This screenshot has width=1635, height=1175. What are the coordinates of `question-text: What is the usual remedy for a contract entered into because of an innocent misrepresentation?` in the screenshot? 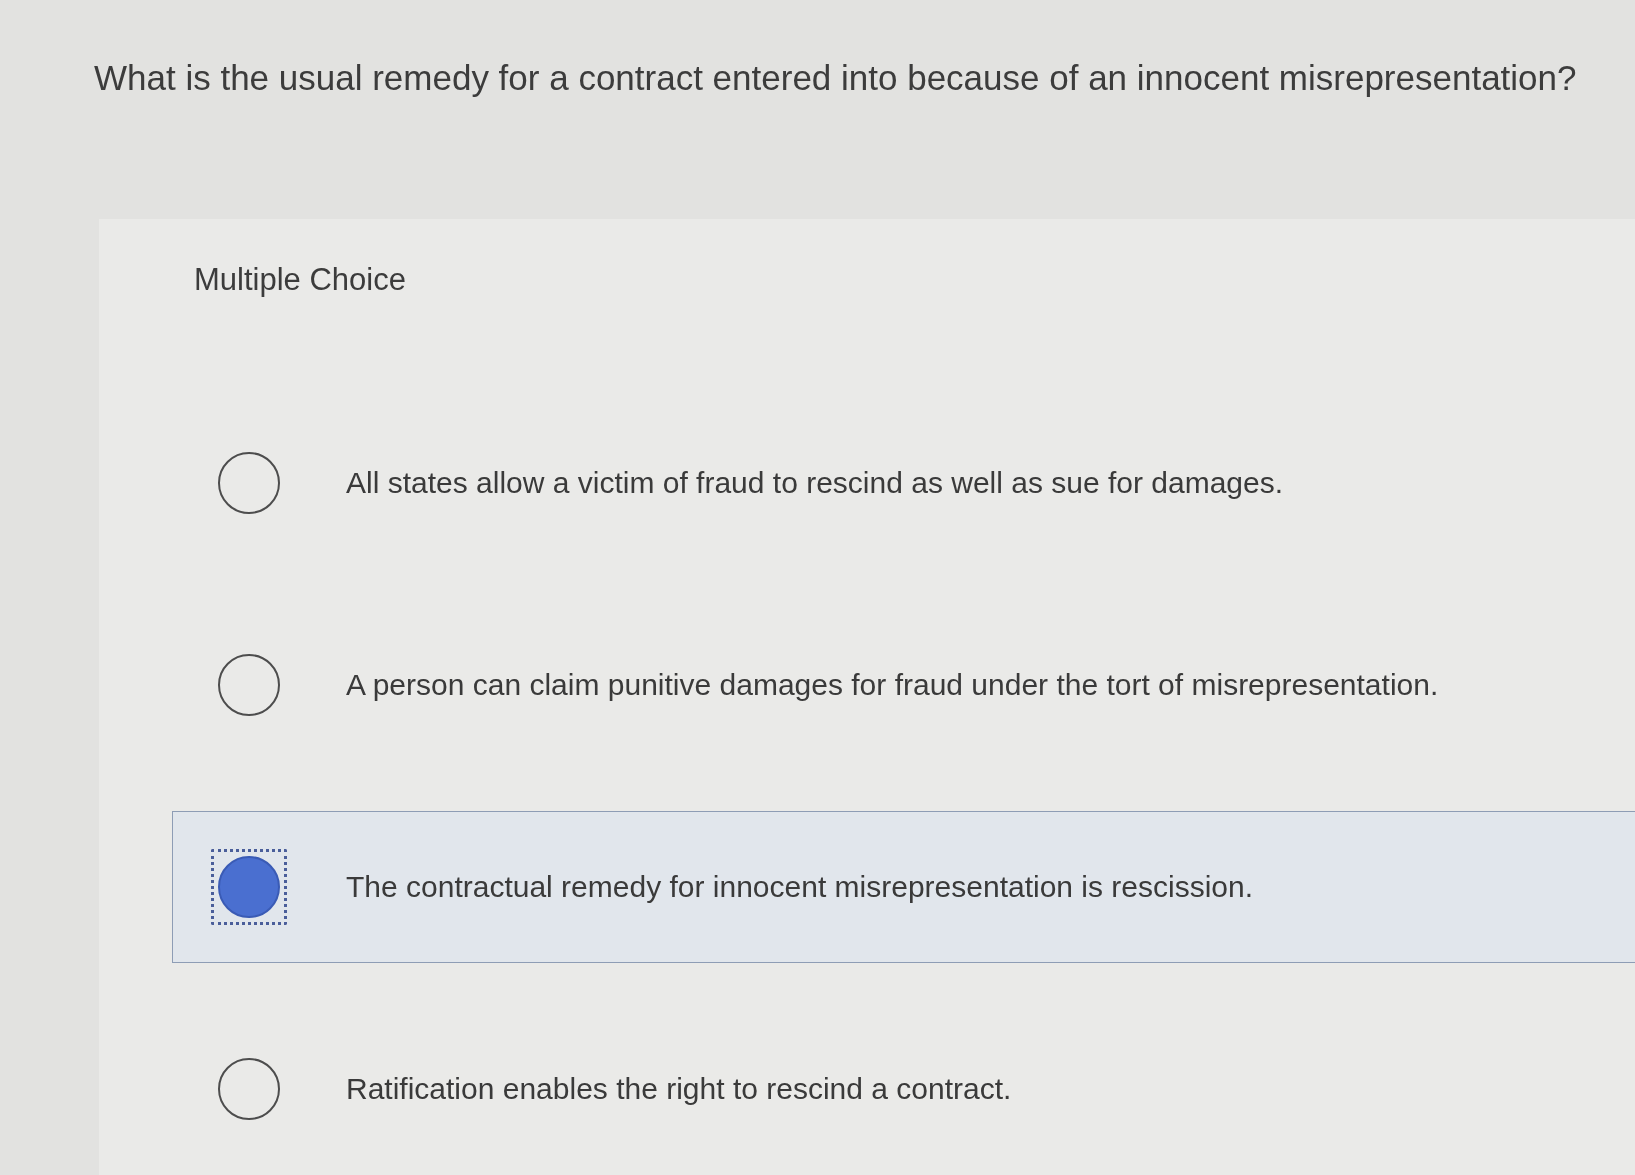 It's located at (835, 78).